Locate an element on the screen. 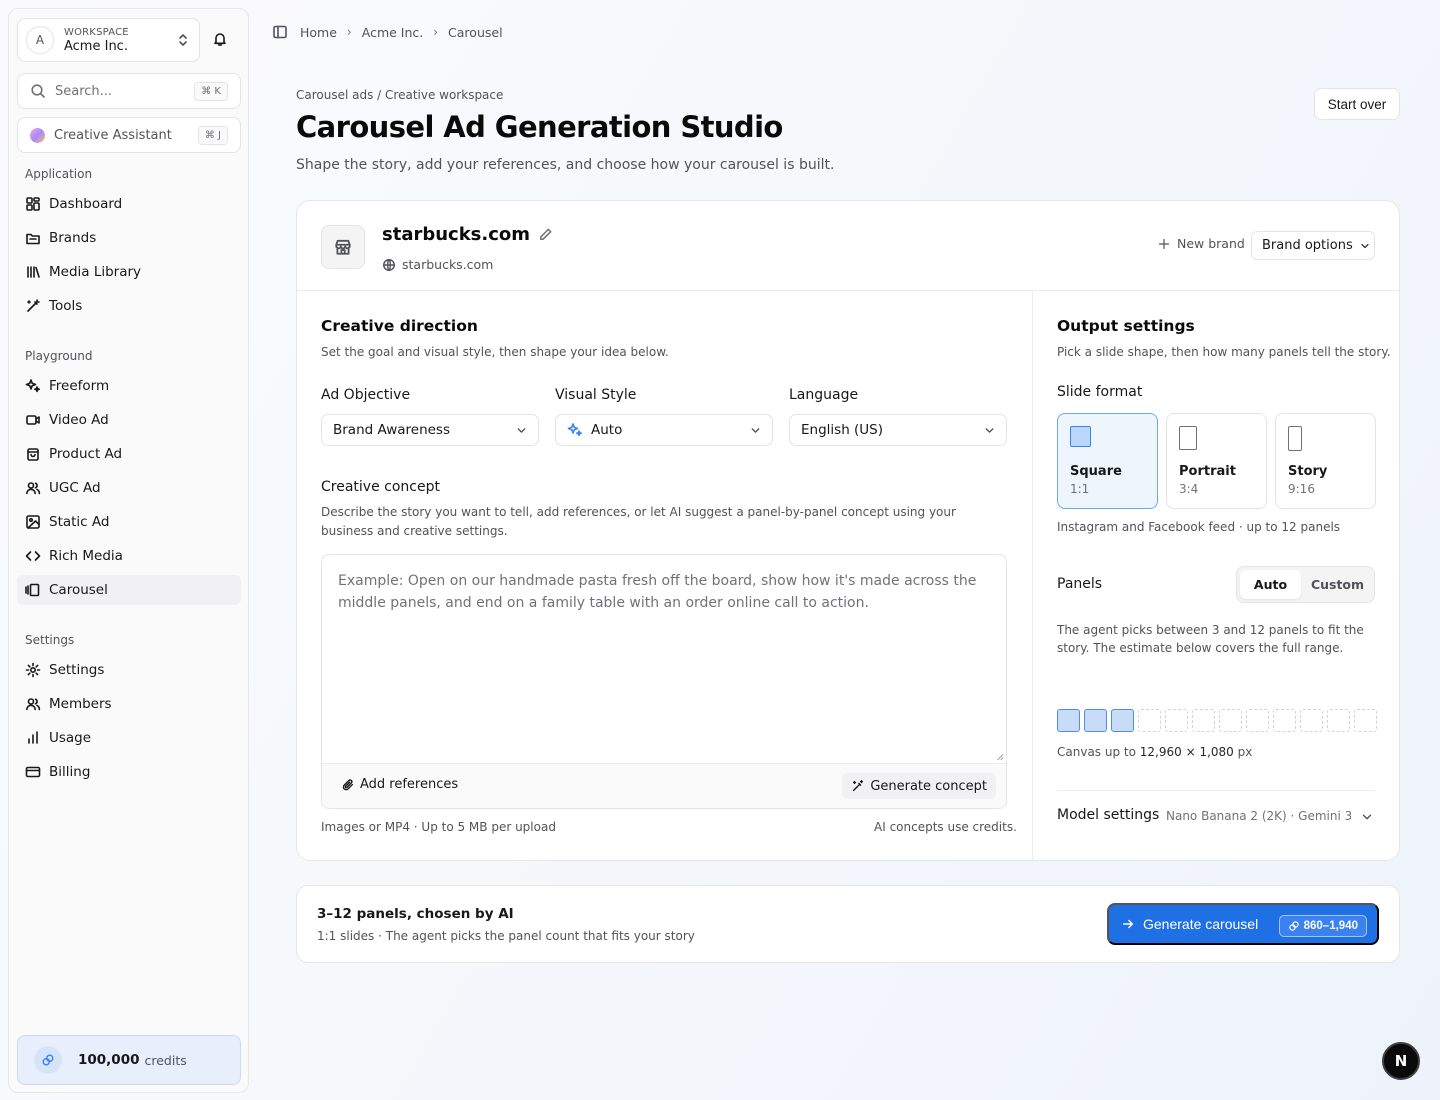 The height and width of the screenshot is (1100, 1440). sidebar-item-label: Carousel is located at coordinates (78, 590).